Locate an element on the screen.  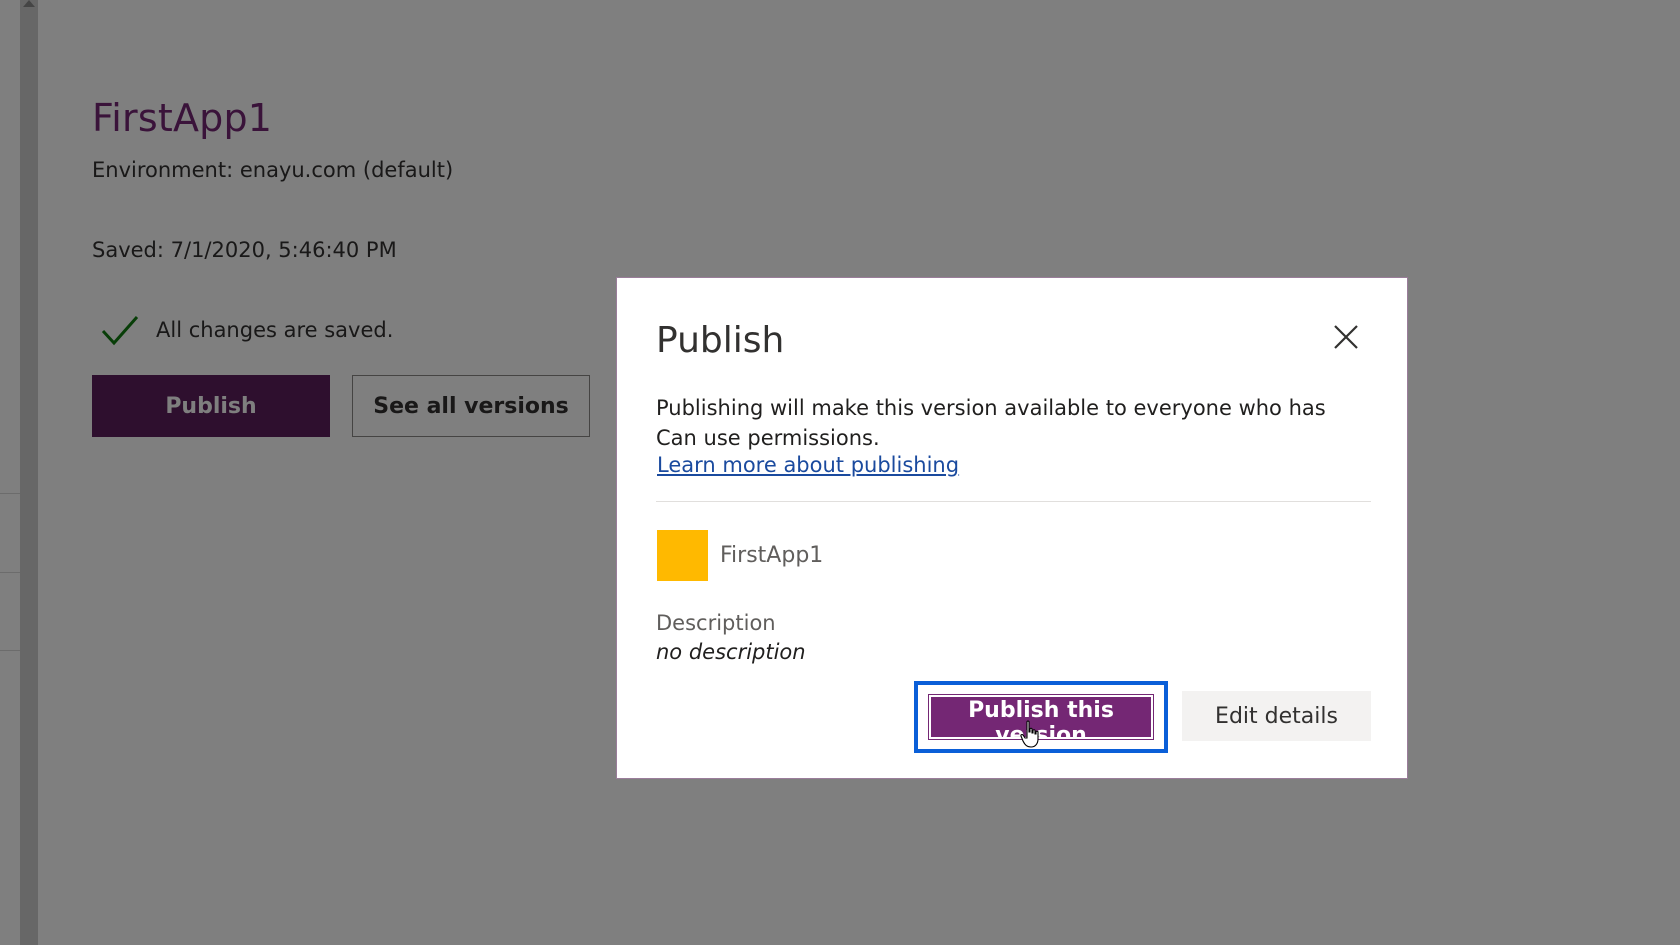
hand-cursor-icon is located at coordinates (1029, 734).